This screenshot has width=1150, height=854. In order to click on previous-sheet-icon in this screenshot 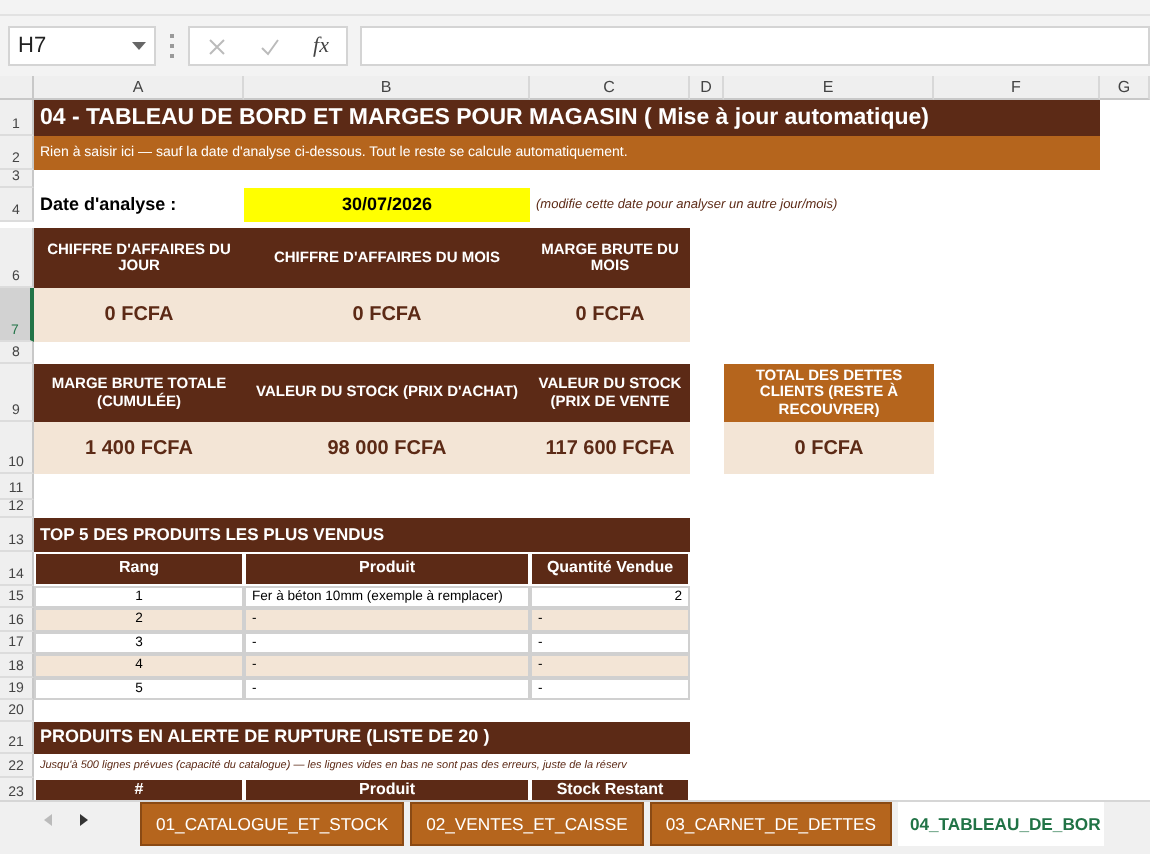, I will do `click(48, 820)`.